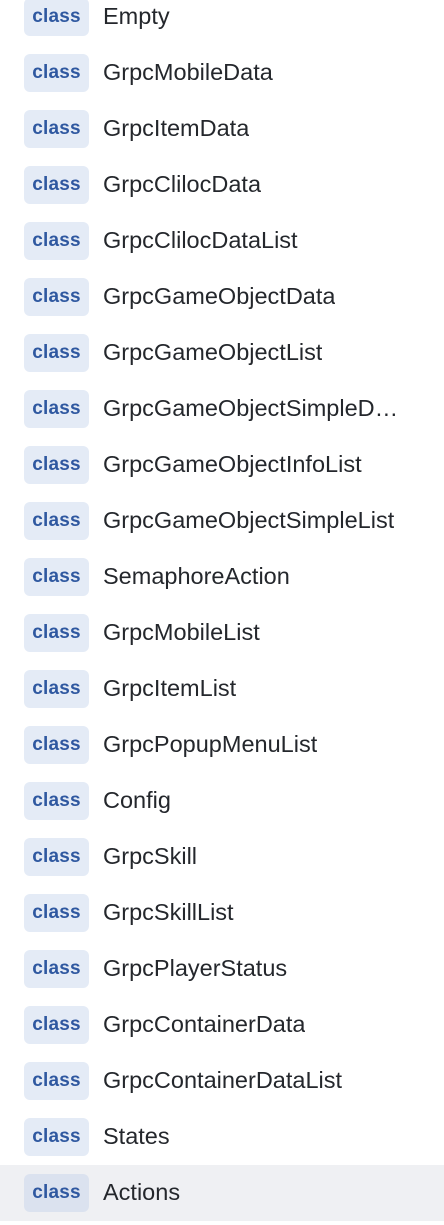 Image resolution: width=444 pixels, height=1225 pixels. I want to click on symbol-item: class GrpcGameObjectData, so click(222, 297).